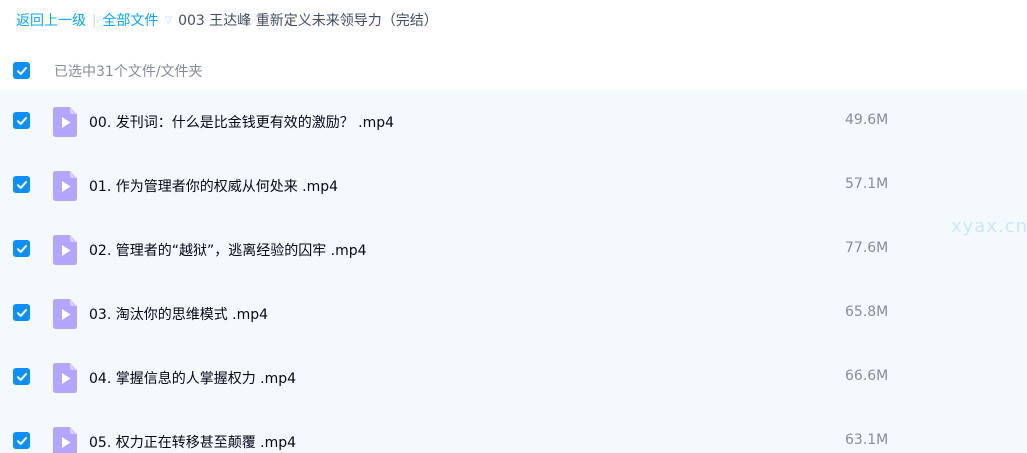 This screenshot has height=453, width=1027. I want to click on file-name: 00. 发刊词：什么是比金钱更有效的激励？ .mp4, so click(241, 122).